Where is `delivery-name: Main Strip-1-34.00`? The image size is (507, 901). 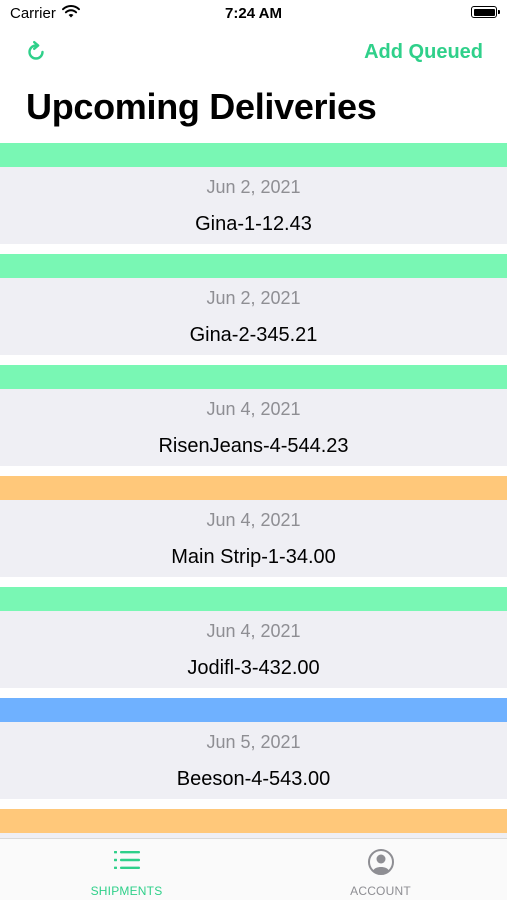
delivery-name: Main Strip-1-34.00 is located at coordinates (253, 557).